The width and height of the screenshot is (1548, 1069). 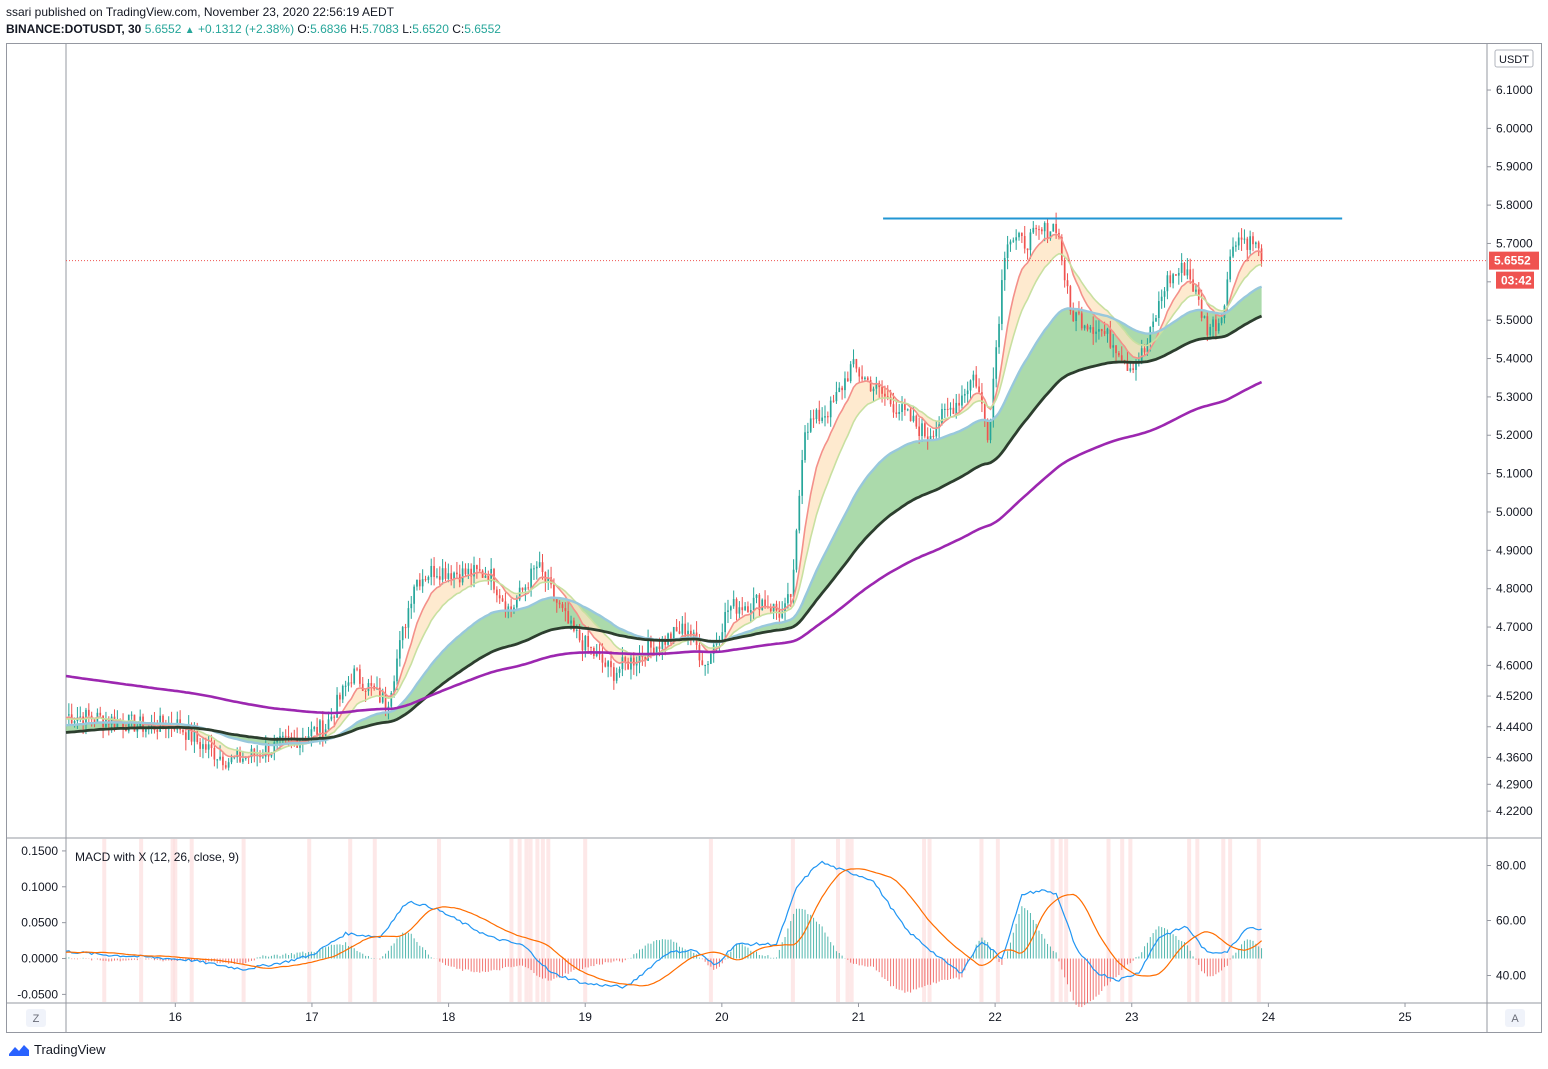 I want to click on price-tick-label: 4.7000, so click(x=1514, y=627).